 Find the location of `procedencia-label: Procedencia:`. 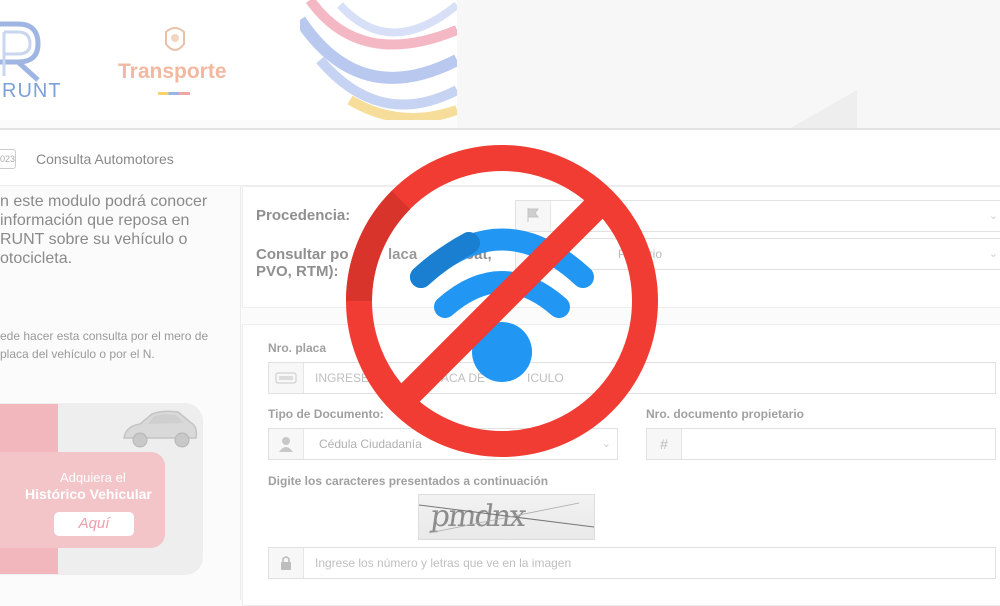

procedencia-label: Procedencia: is located at coordinates (303, 215).